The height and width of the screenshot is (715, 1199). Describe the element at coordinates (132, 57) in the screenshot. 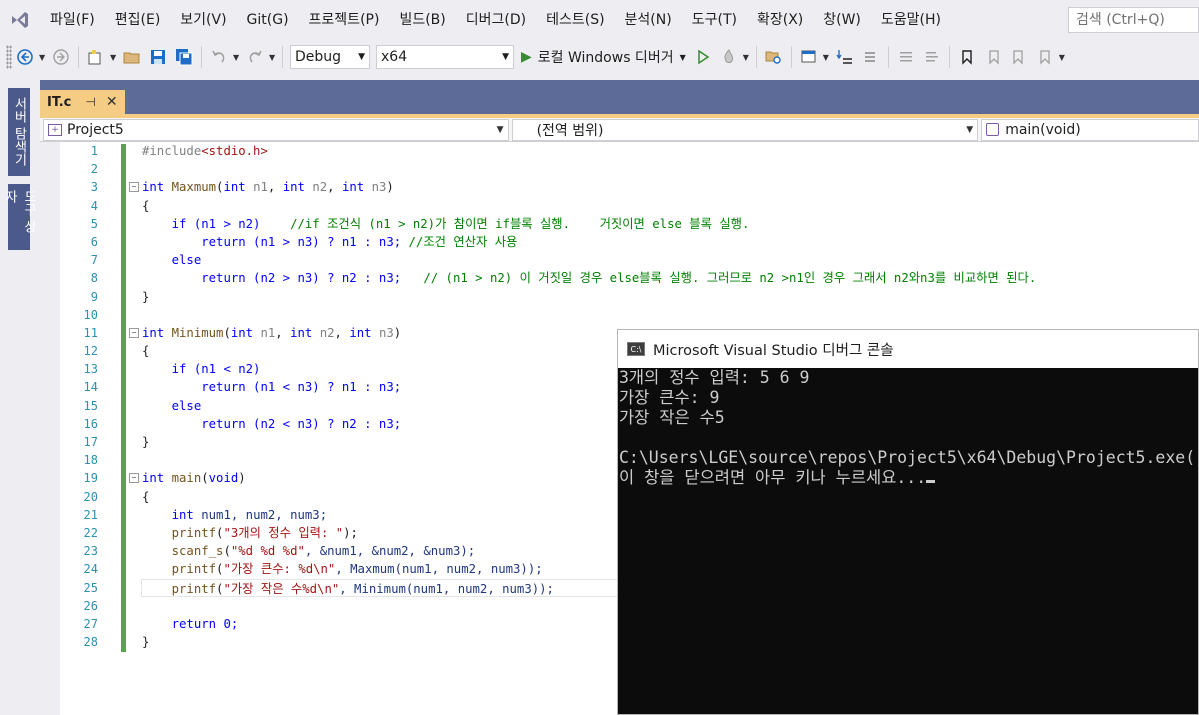

I see `open-folder-icon` at that location.